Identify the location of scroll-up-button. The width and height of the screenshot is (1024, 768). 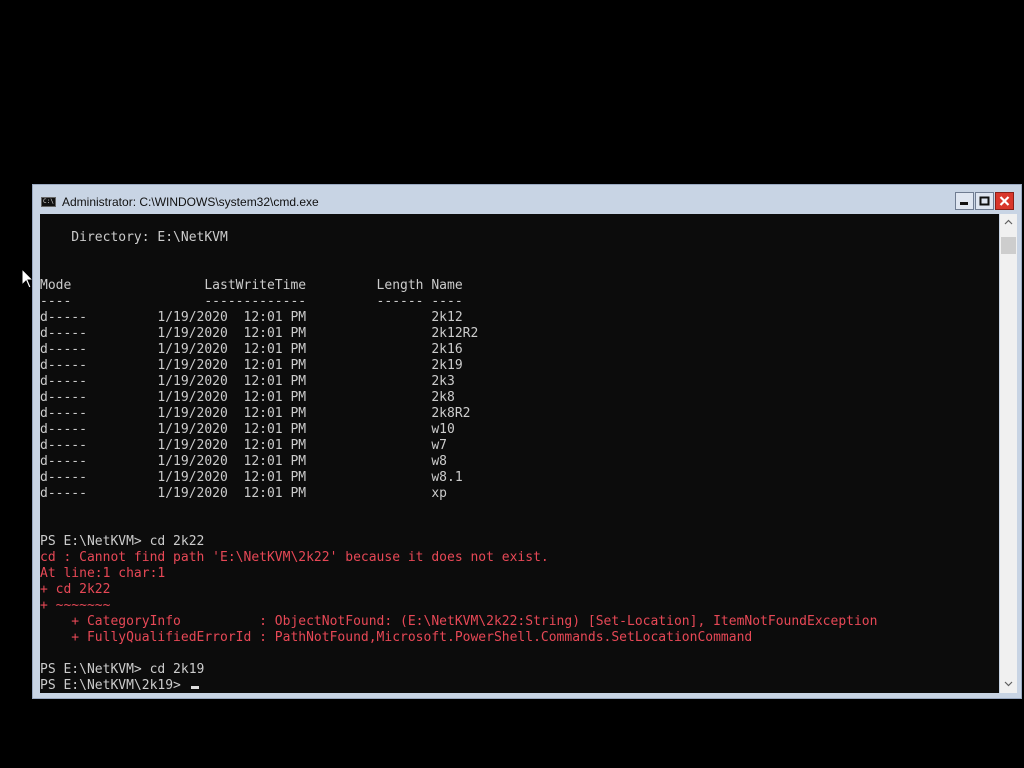
(1008, 222).